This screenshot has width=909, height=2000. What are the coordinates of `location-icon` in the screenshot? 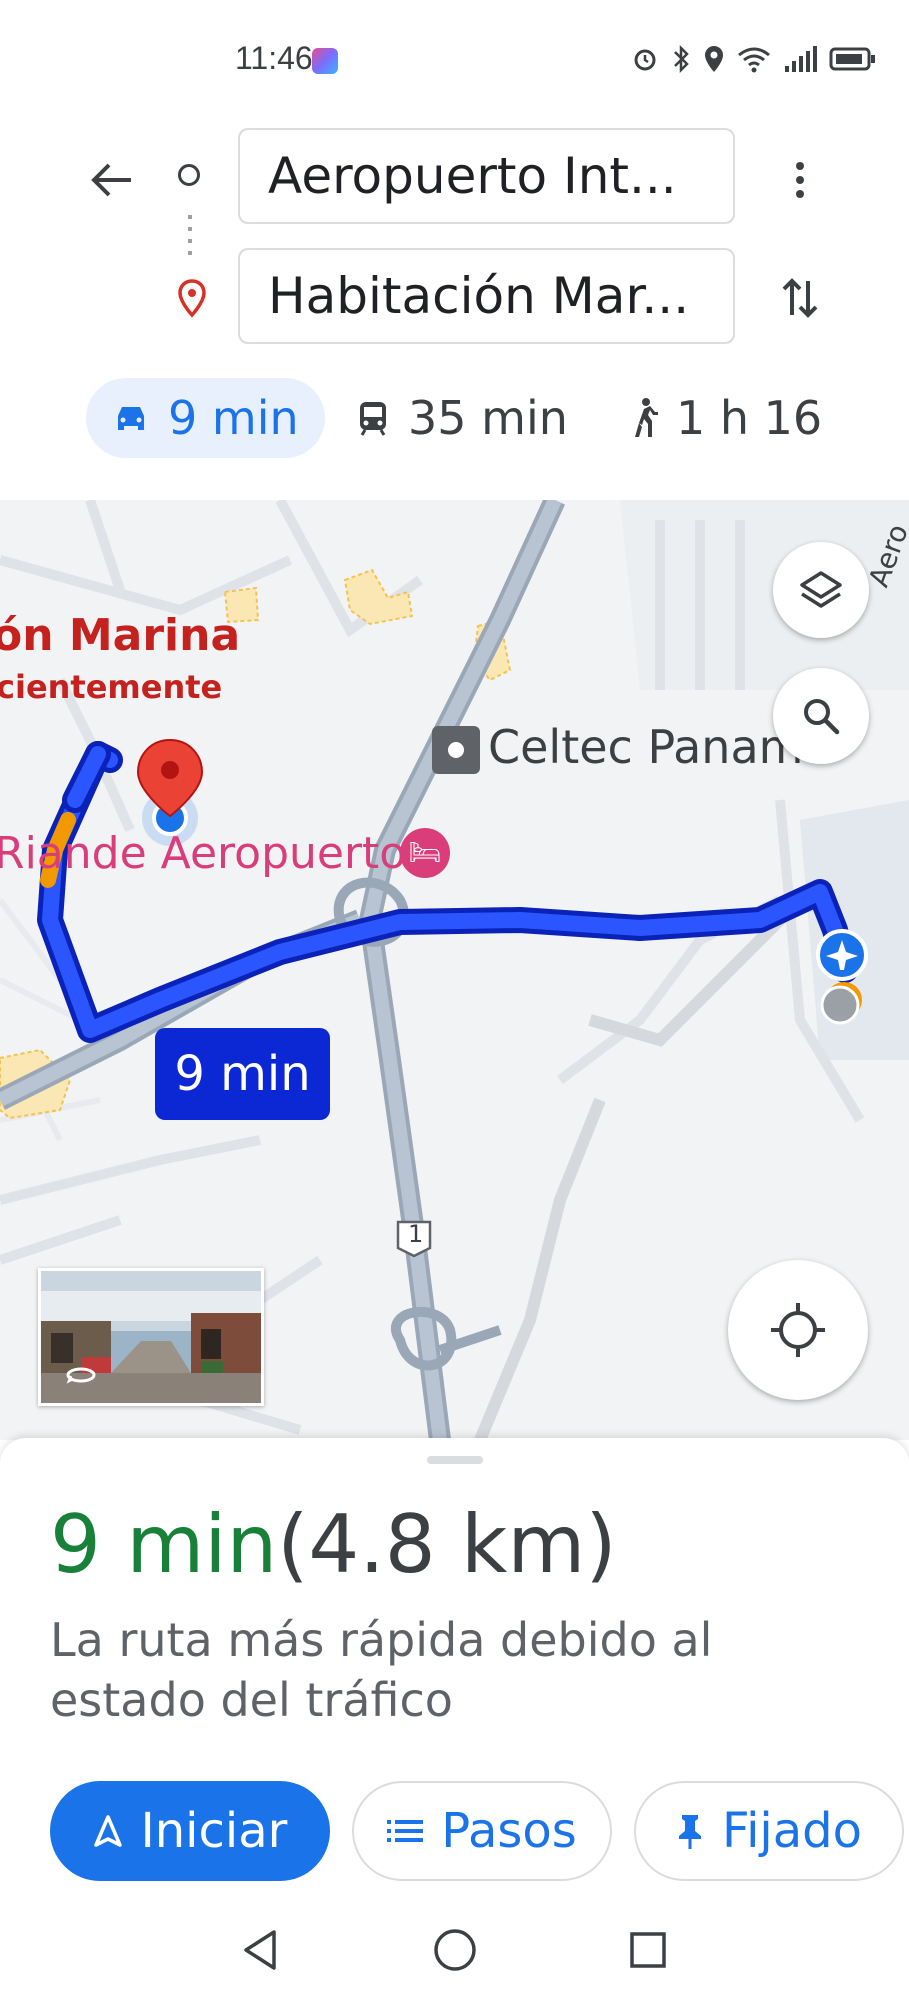 It's located at (714, 59).